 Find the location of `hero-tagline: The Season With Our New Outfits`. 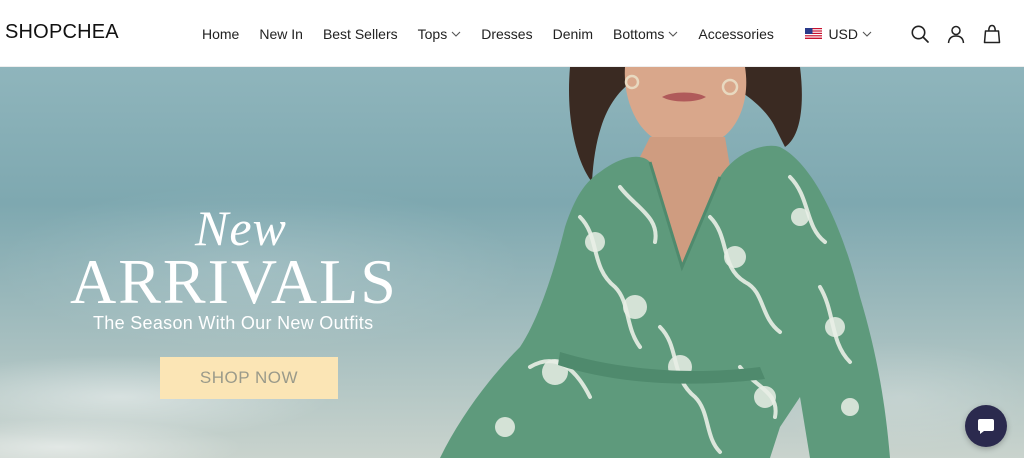

hero-tagline: The Season With Our New Outfits is located at coordinates (233, 323).